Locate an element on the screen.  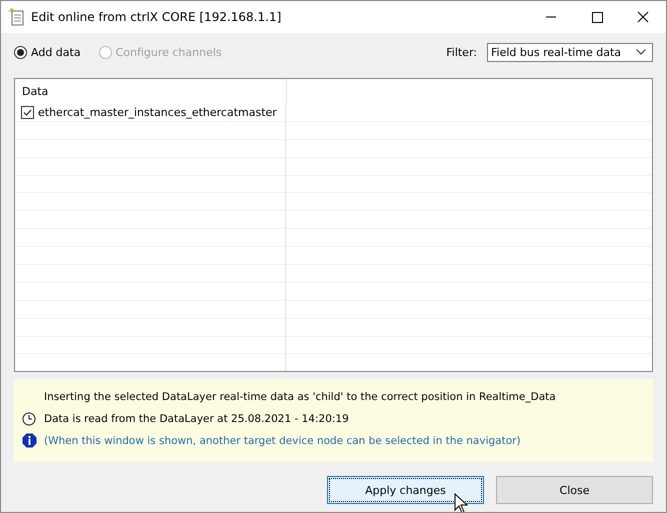
dialog-button: Close is located at coordinates (574, 490).